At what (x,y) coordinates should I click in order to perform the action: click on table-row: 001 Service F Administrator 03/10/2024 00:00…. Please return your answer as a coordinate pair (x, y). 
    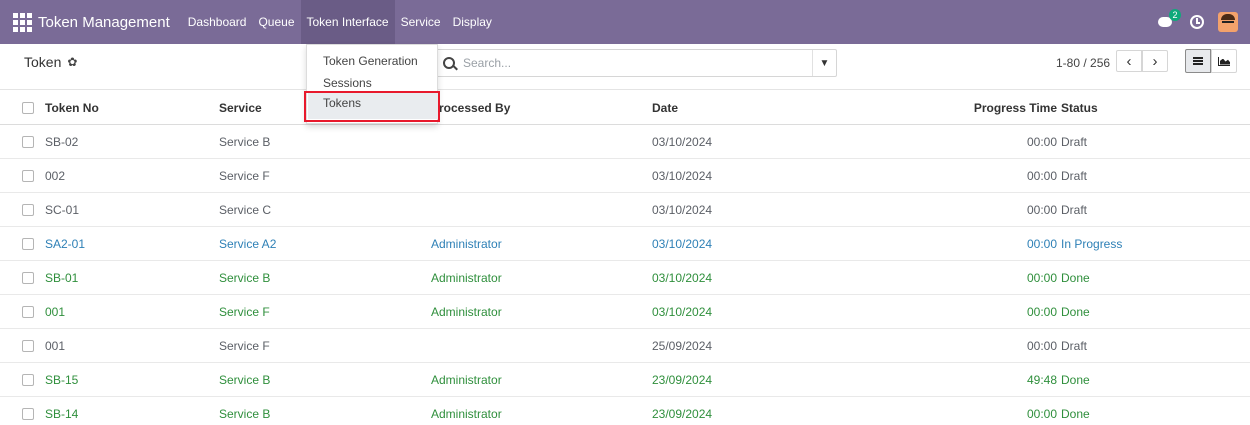
    Looking at the image, I should click on (625, 312).